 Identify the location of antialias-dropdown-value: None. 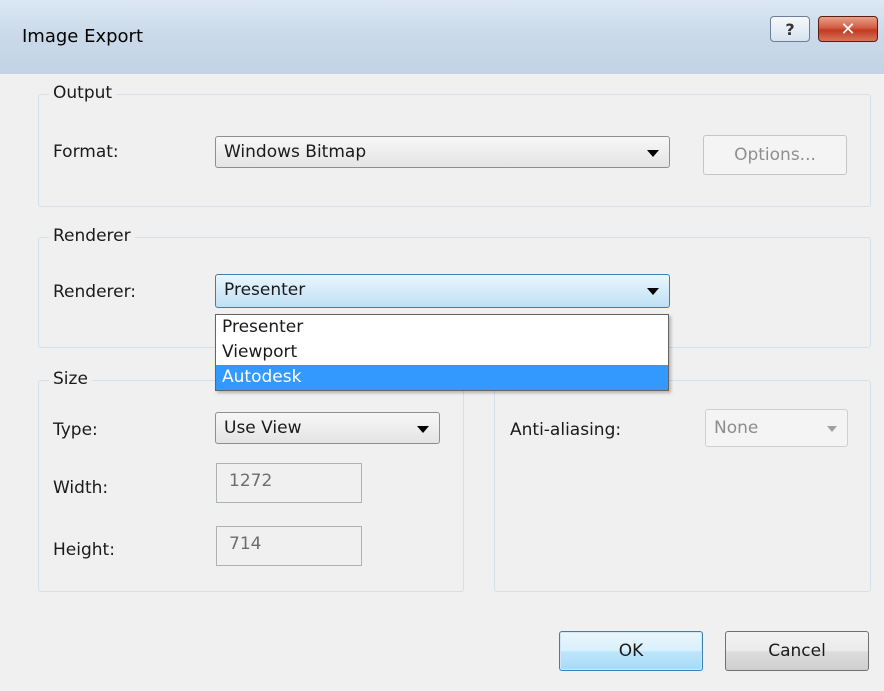
(736, 428).